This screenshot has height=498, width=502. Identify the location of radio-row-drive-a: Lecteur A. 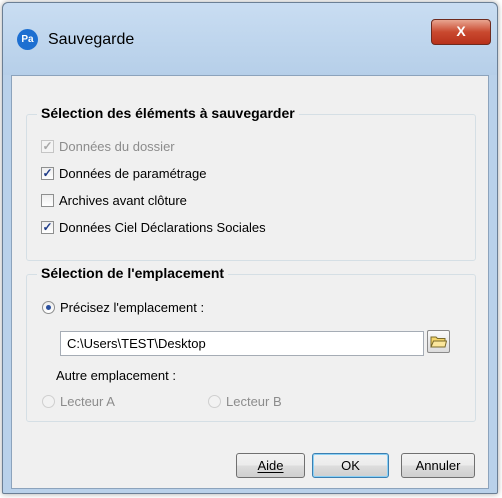
(78, 401).